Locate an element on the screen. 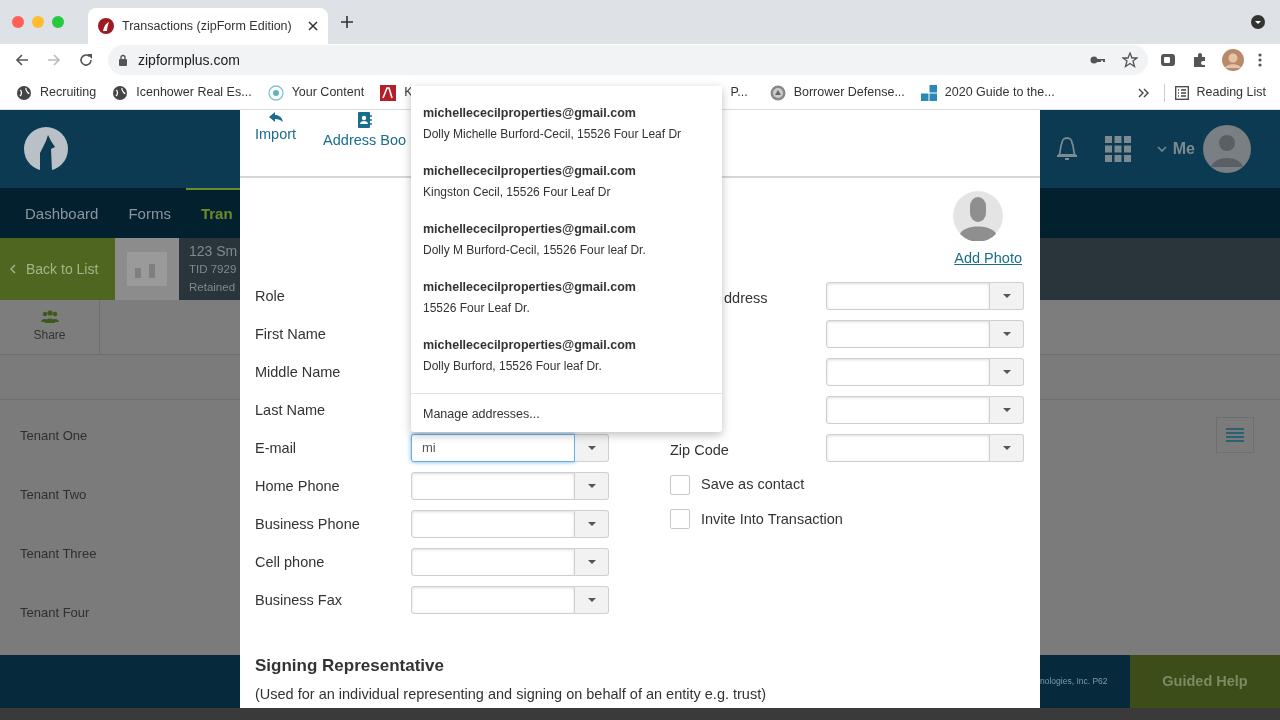  reading-list-button: Reading List is located at coordinates (1220, 92).